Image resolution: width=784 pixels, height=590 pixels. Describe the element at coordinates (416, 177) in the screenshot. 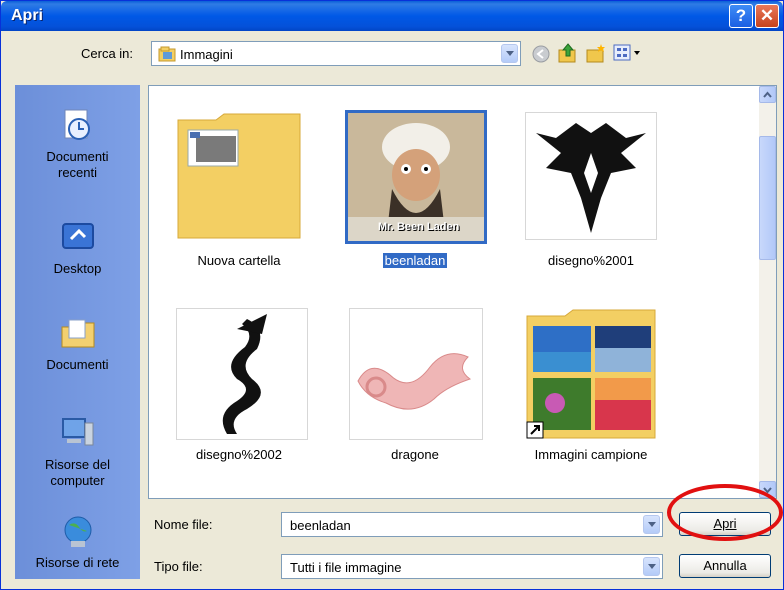

I see `image-thumbnail: Mr. Been Laden` at that location.